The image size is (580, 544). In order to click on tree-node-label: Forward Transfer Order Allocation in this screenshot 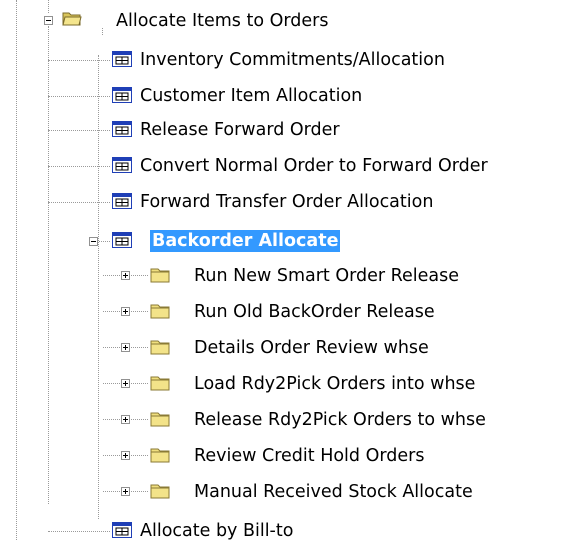, I will do `click(287, 202)`.